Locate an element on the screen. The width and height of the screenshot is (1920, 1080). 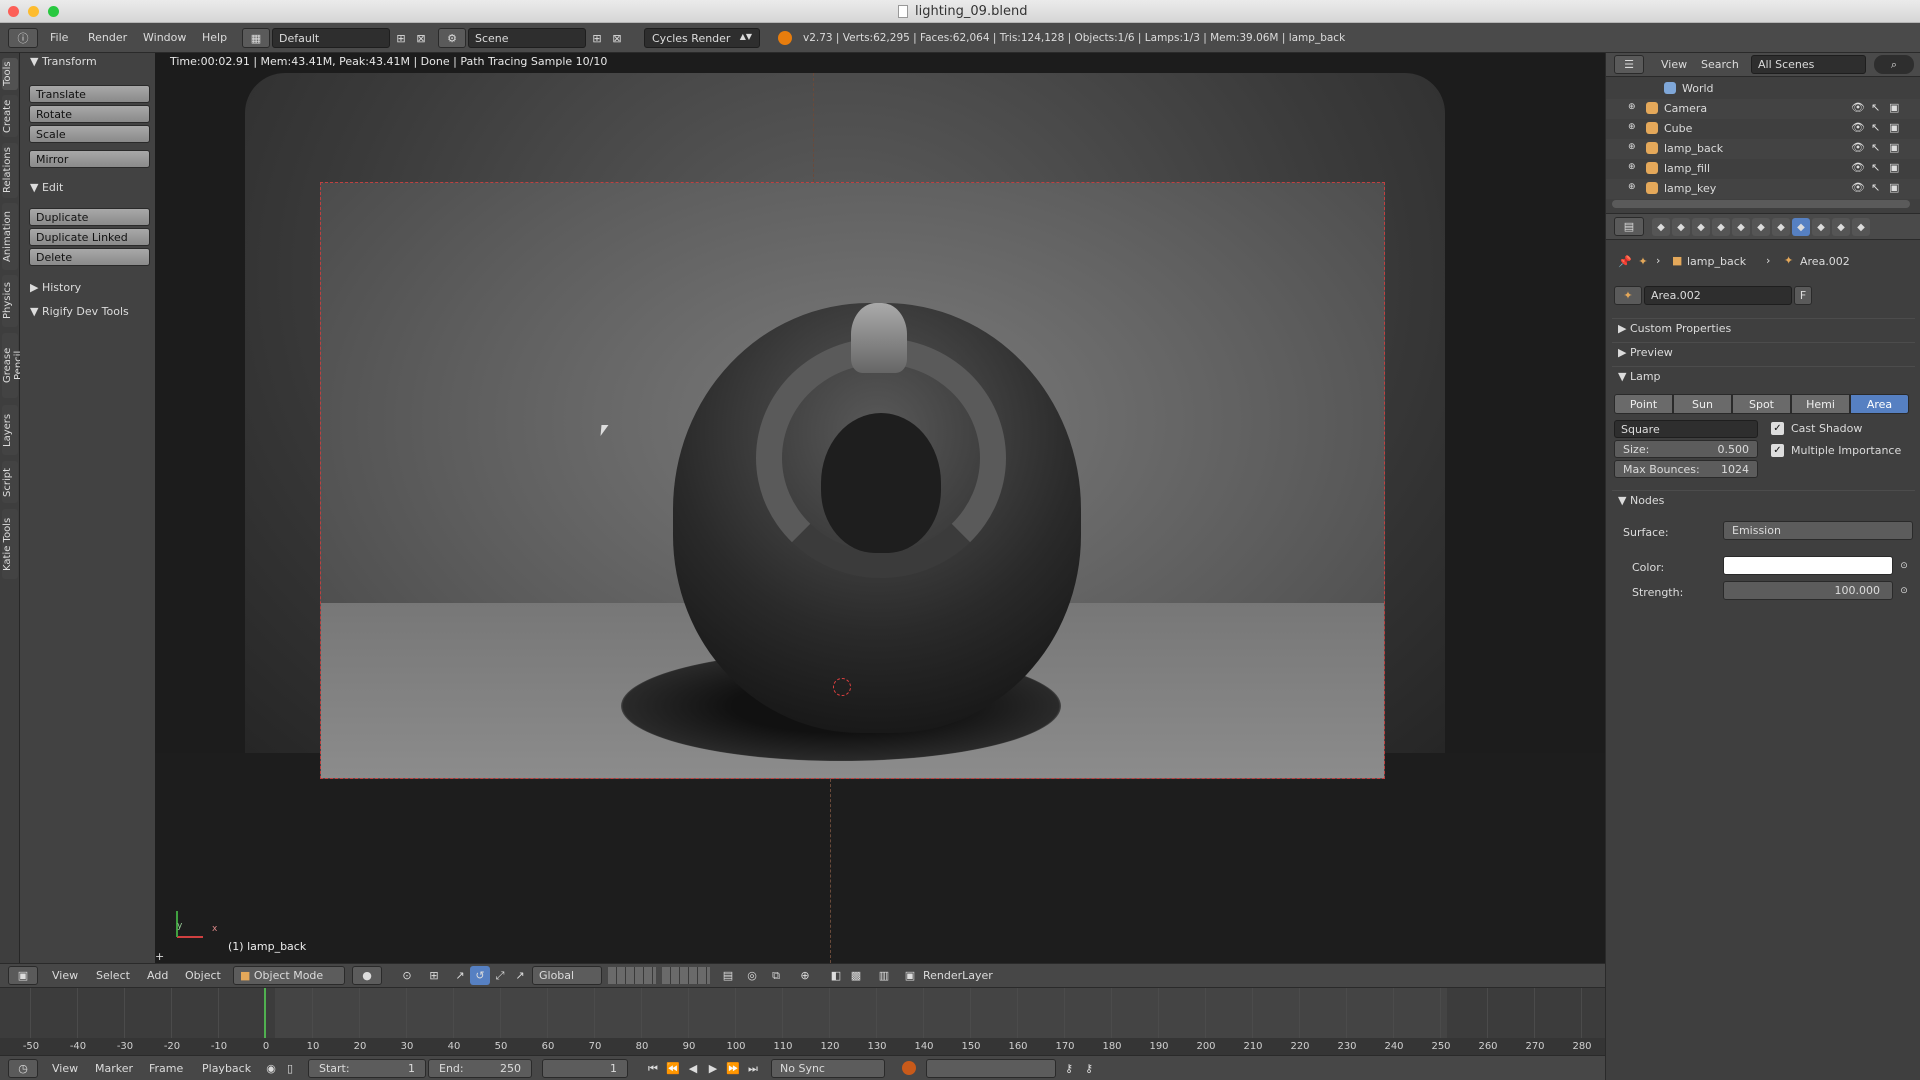
prop-tab-world-icon: ◆ is located at coordinates (1721, 227).